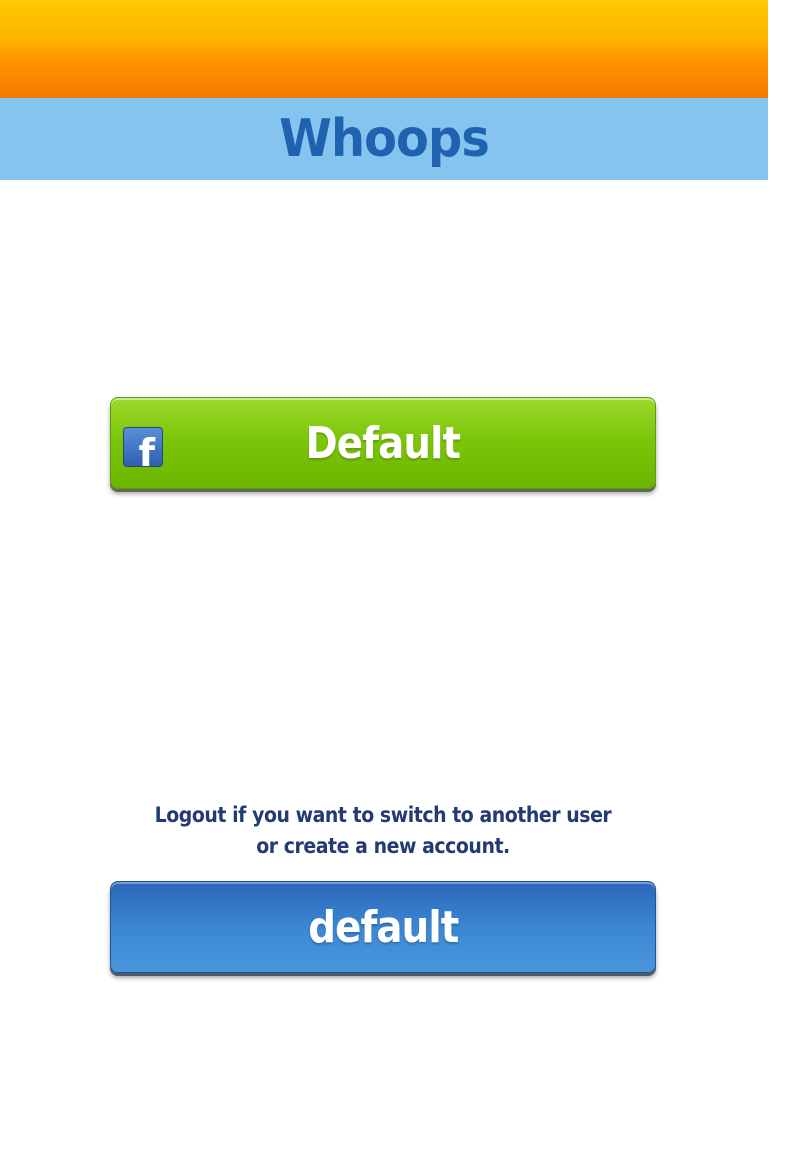  I want to click on facebook-login-button: f Default, so click(383, 443).